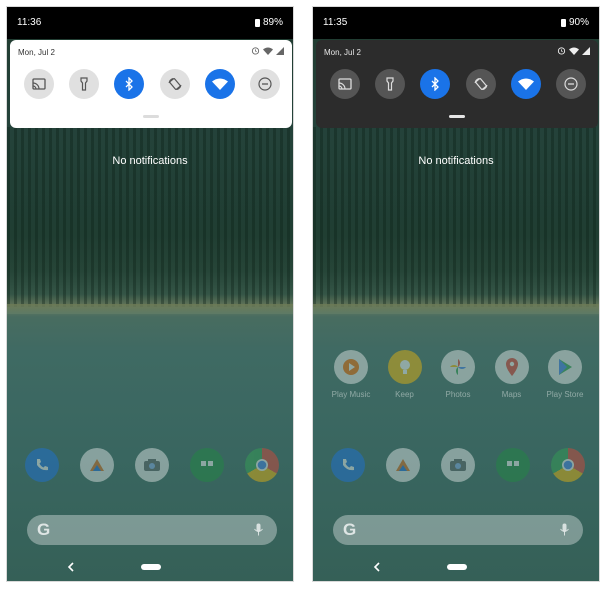 This screenshot has width=610, height=591. Describe the element at coordinates (511, 367) in the screenshot. I see `maps-icon` at that location.